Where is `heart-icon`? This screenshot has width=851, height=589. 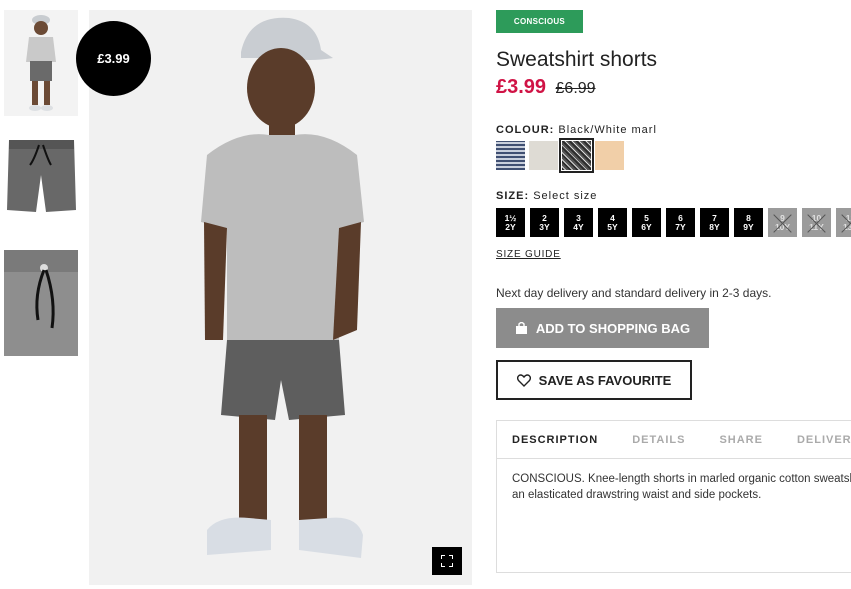 heart-icon is located at coordinates (523, 380).